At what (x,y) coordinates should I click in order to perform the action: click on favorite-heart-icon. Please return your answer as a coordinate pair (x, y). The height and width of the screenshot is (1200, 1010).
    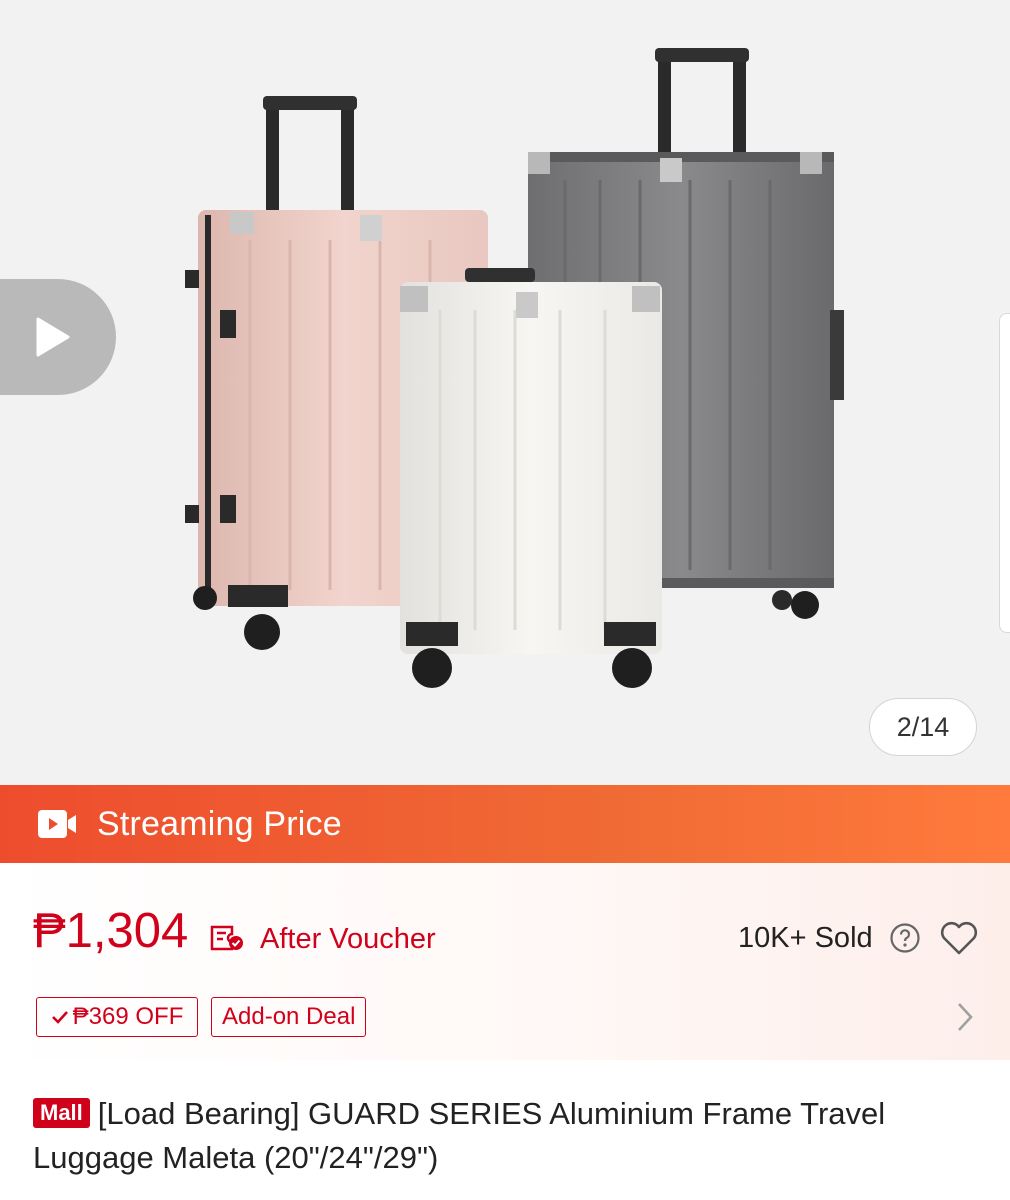
    Looking at the image, I should click on (959, 940).